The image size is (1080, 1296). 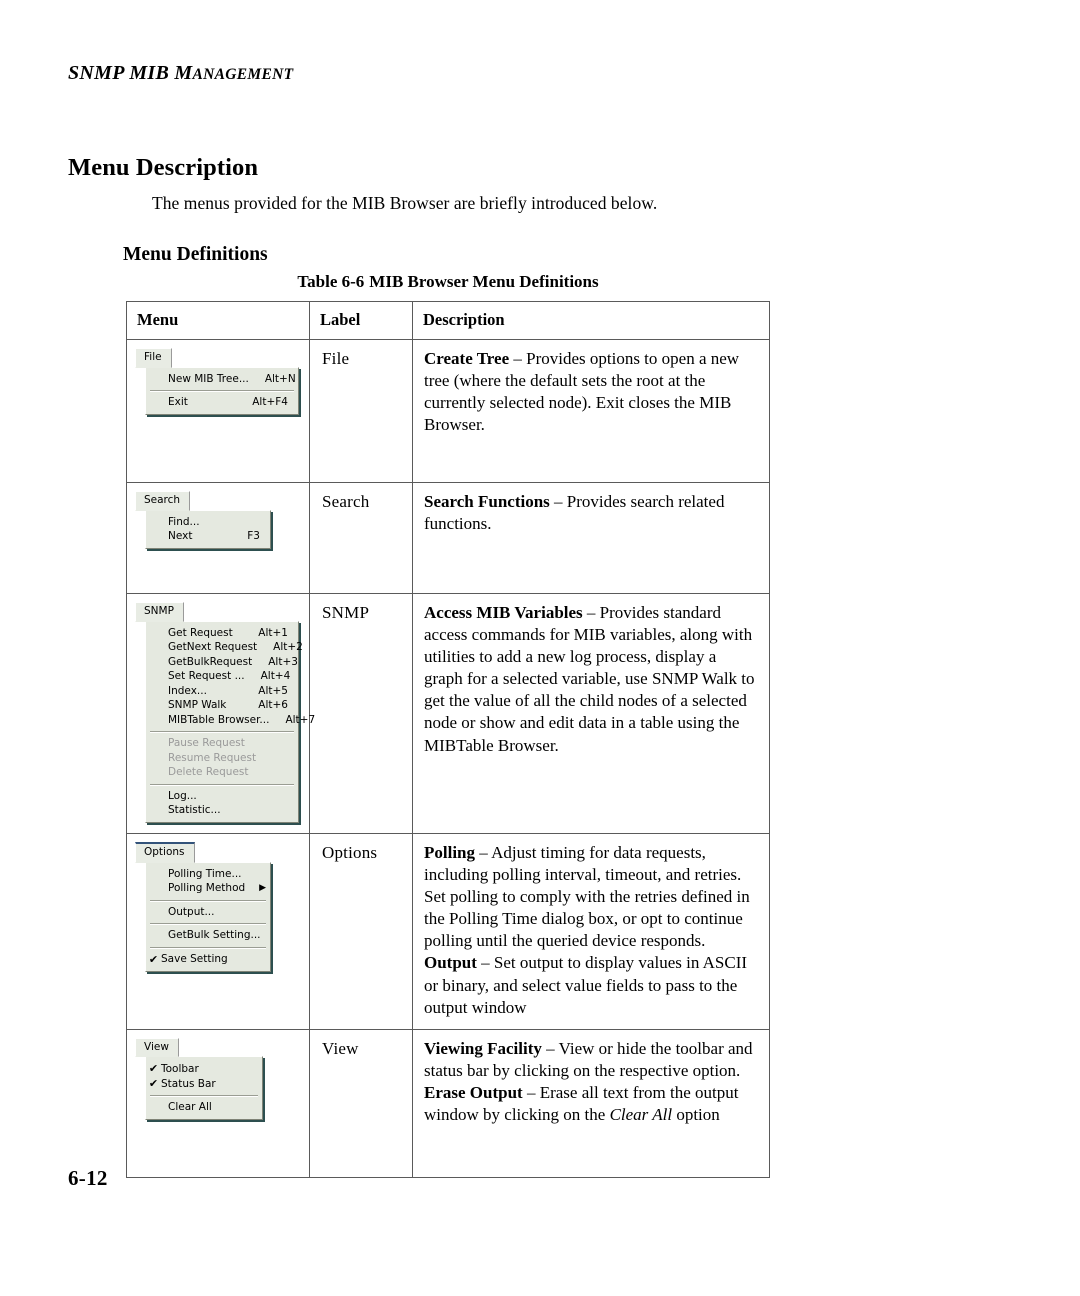 I want to click on menu-item: SNMP Walk Alt+6, so click(x=222, y=705).